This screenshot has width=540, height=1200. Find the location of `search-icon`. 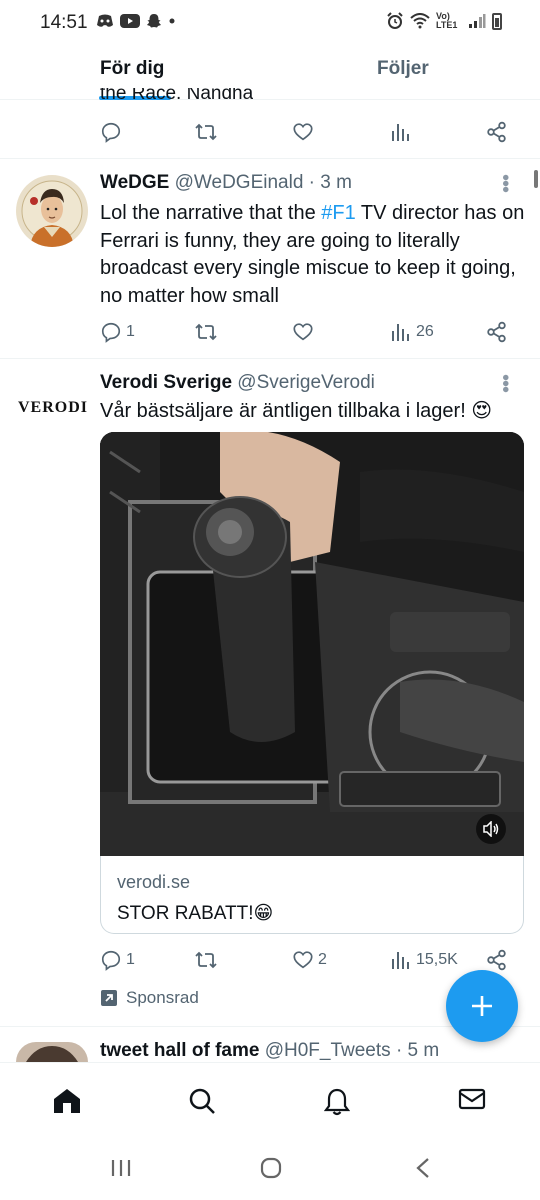

search-icon is located at coordinates (202, 1101).